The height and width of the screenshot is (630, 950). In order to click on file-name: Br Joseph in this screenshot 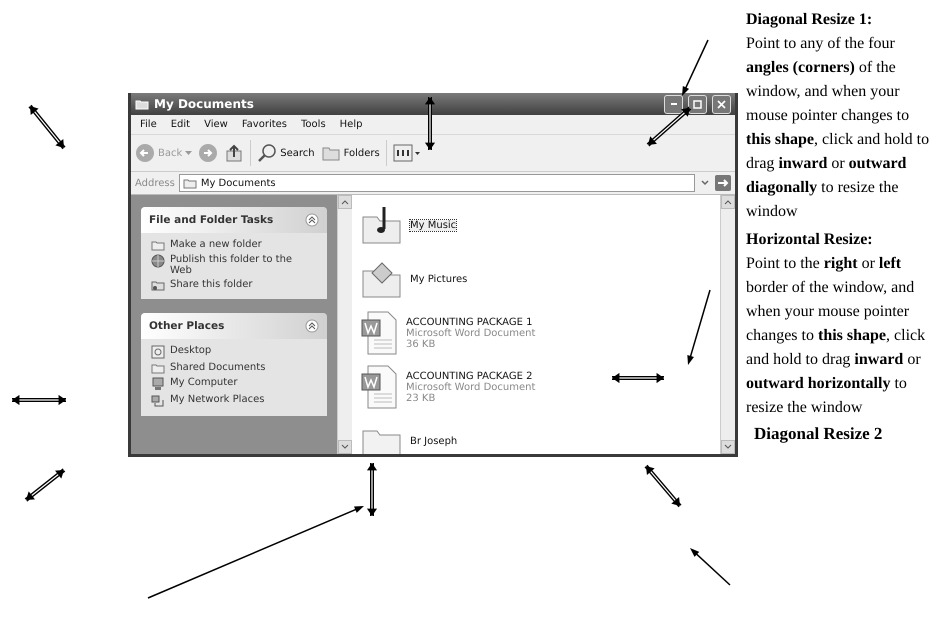, I will do `click(434, 441)`.